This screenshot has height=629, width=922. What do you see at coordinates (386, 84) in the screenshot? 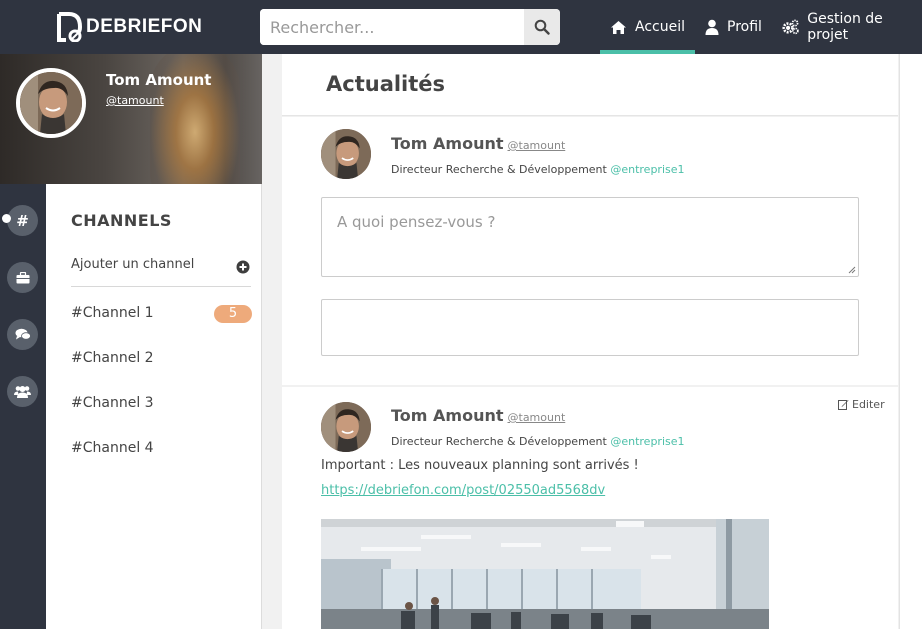
I see `page-title: Actualités` at bounding box center [386, 84].